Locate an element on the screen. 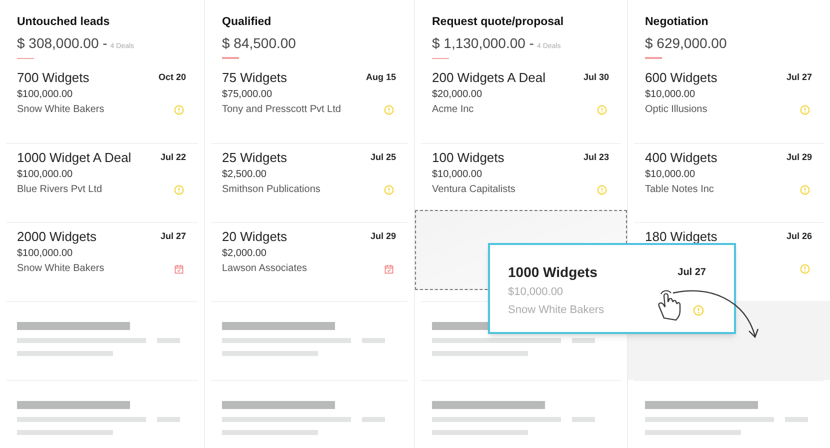 This screenshot has width=830, height=448. company-name: Lawson Associates is located at coordinates (265, 269).